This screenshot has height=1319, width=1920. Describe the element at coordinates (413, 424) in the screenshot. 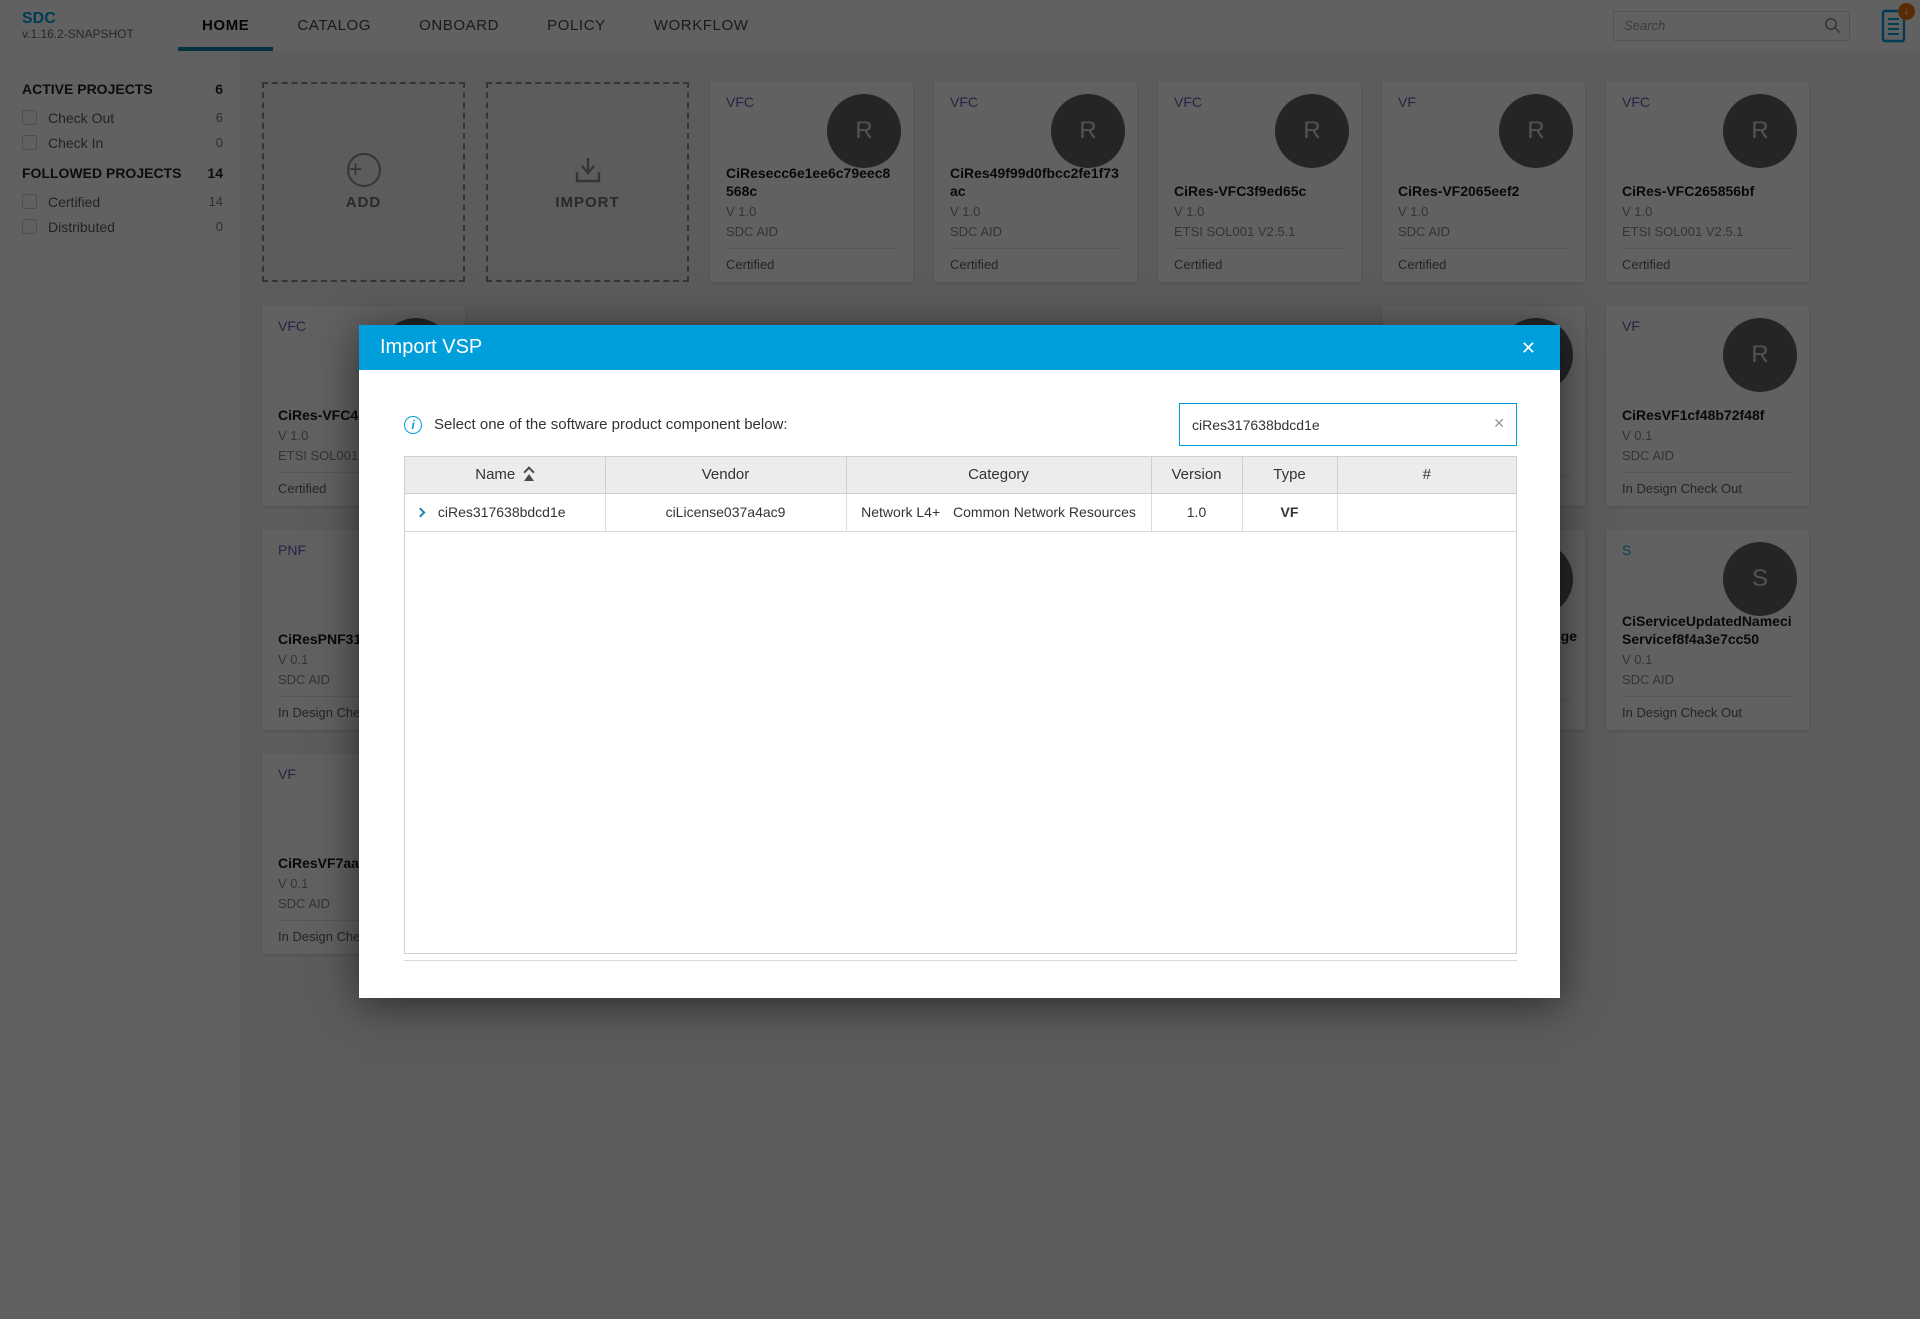

I see `info-icon: i` at that location.